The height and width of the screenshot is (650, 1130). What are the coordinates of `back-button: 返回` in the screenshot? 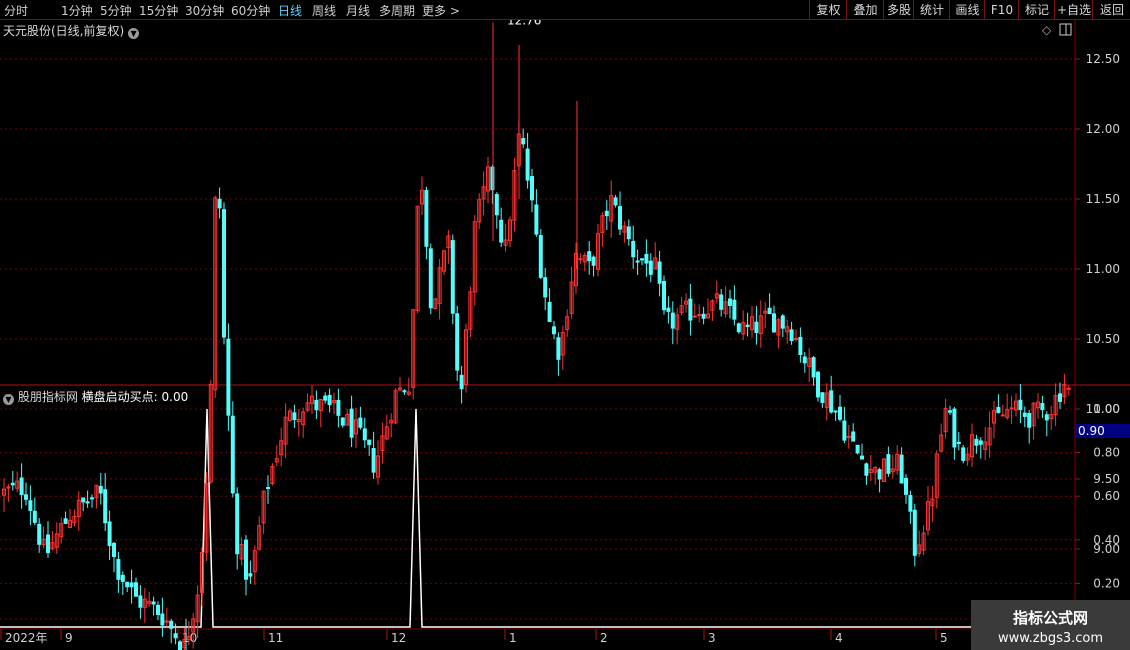 It's located at (1111, 10).